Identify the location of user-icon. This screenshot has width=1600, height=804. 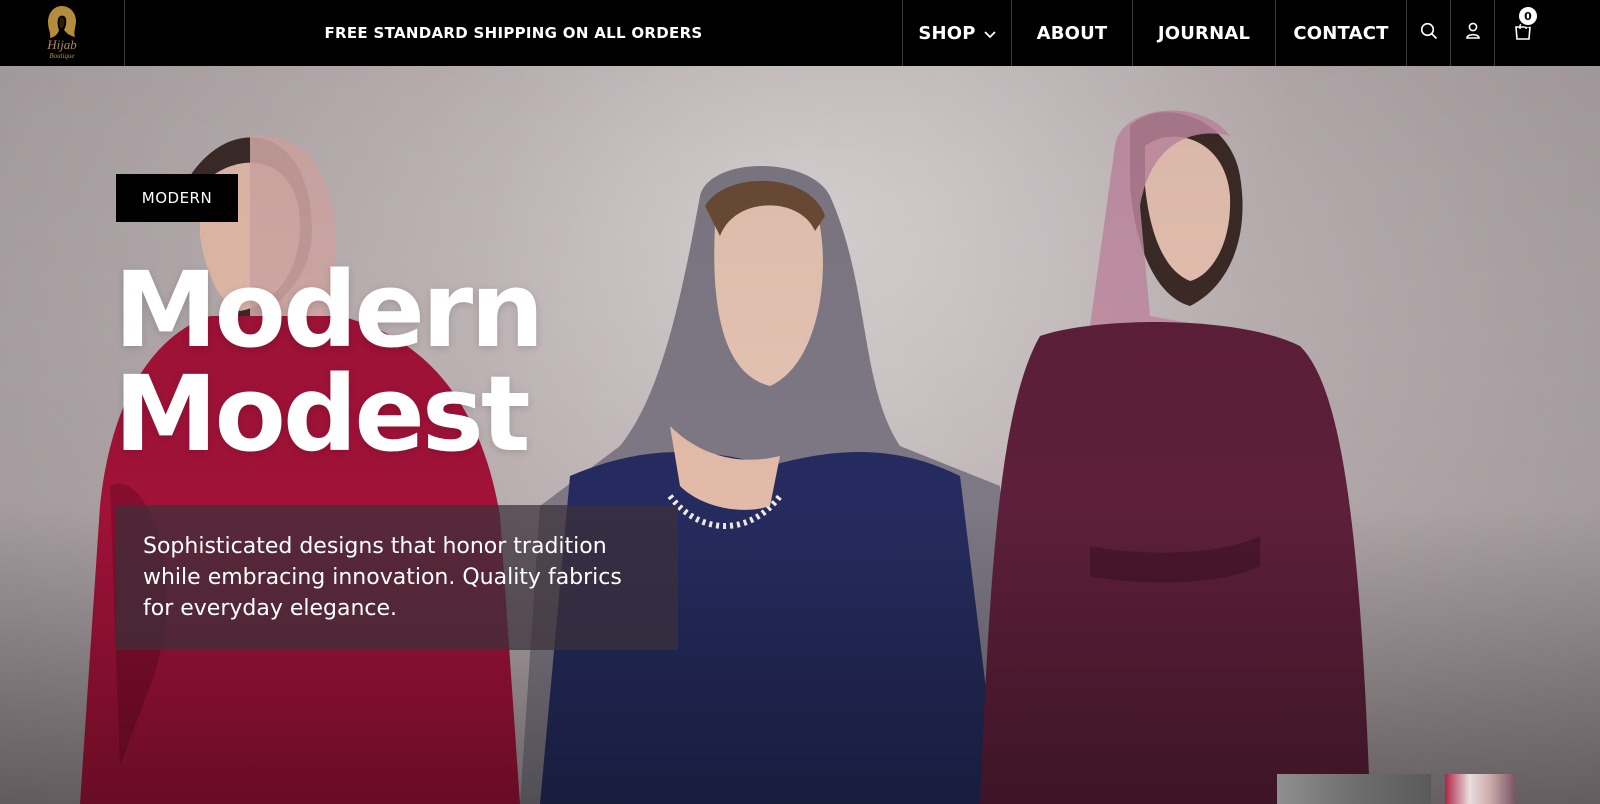
(1473, 33).